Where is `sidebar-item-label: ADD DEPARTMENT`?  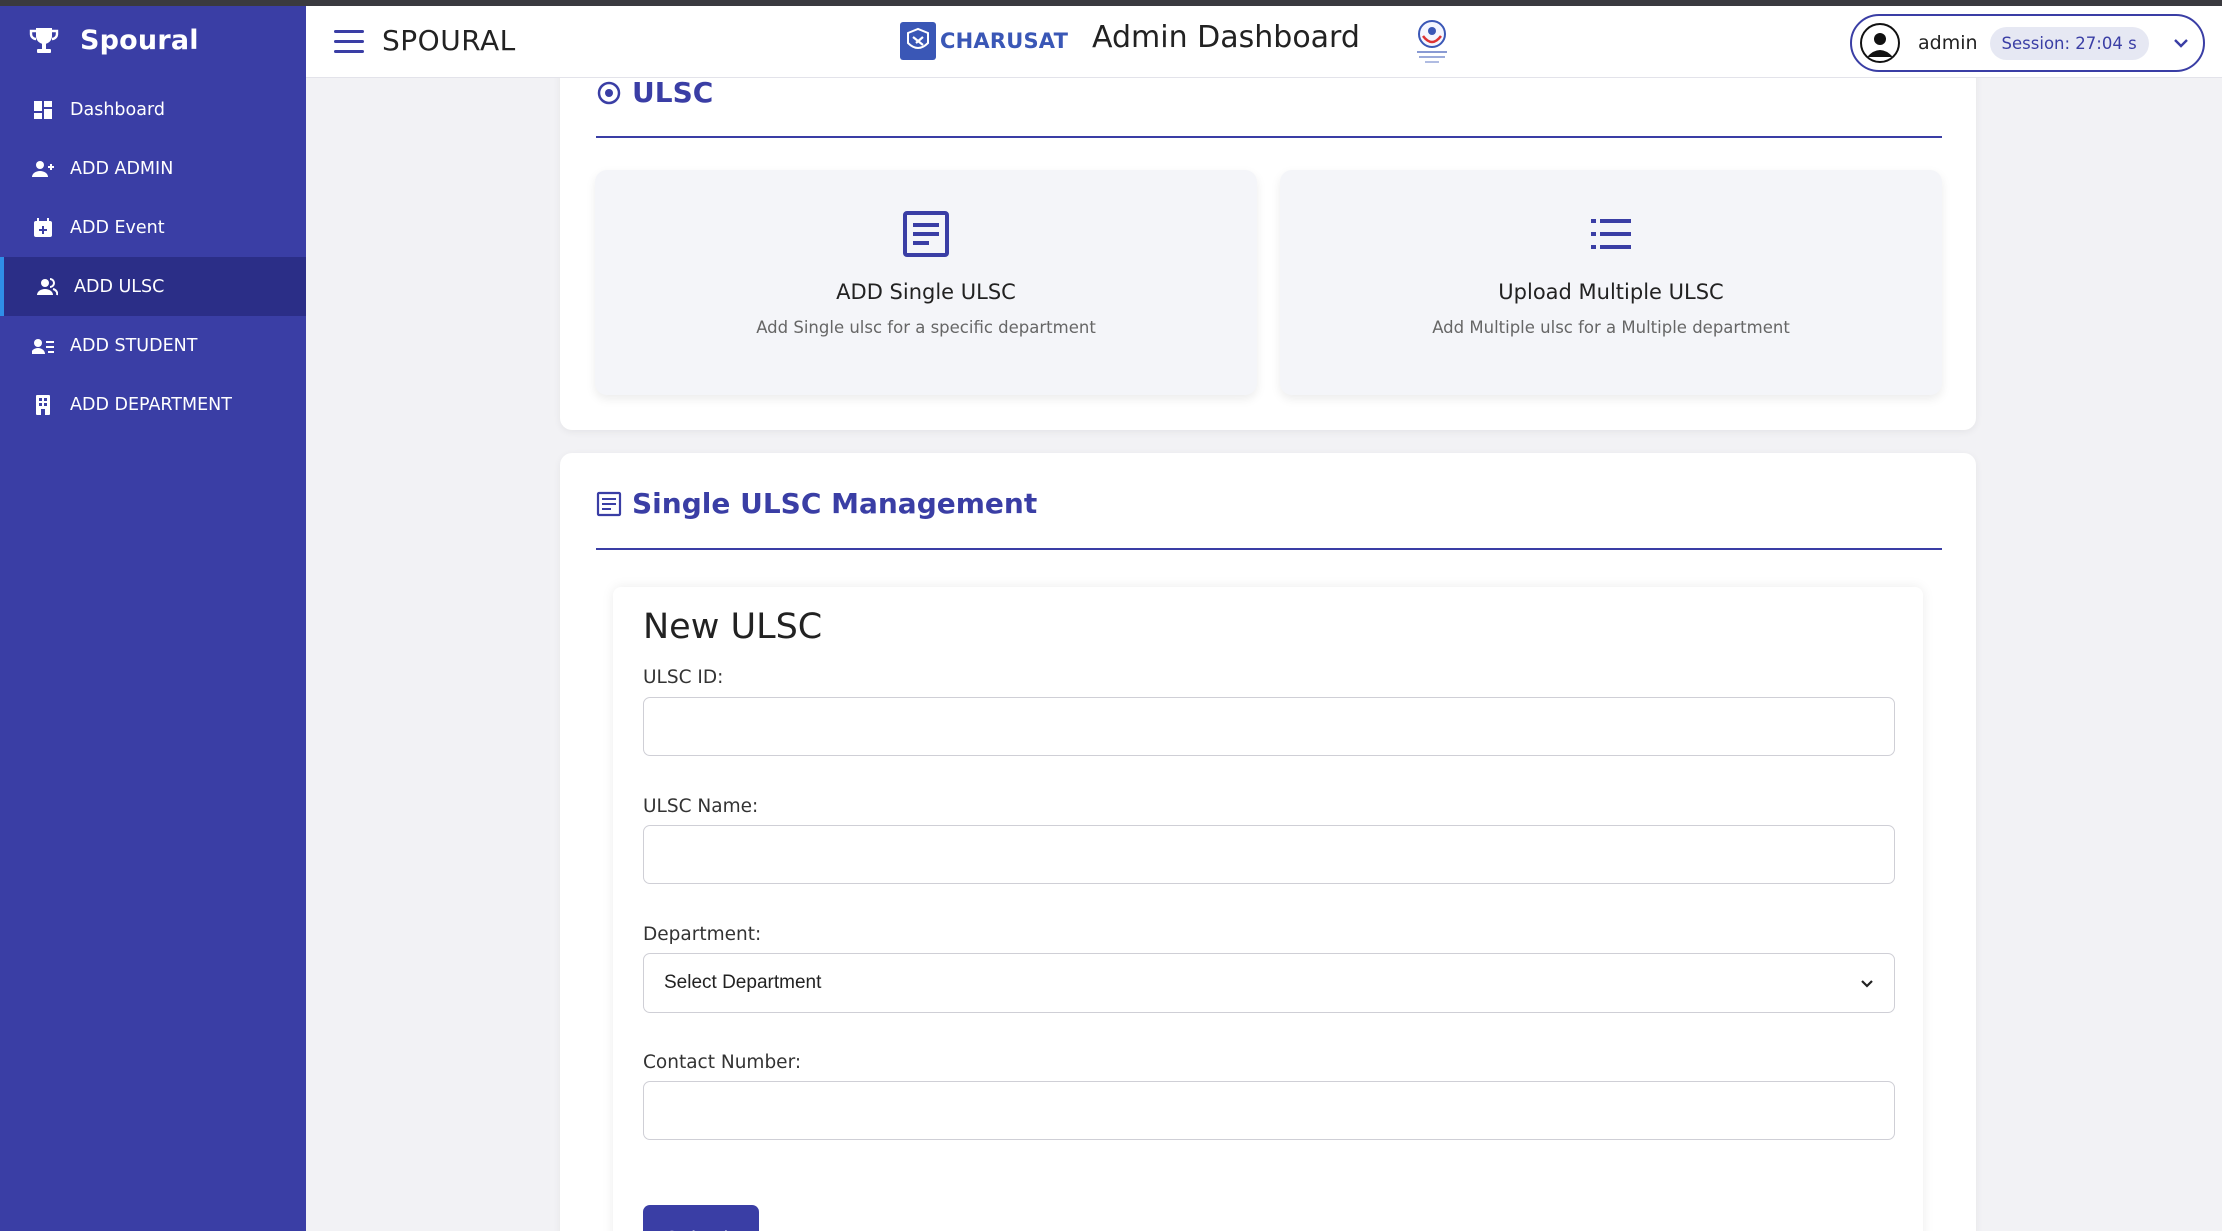
sidebar-item-label: ADD DEPARTMENT is located at coordinates (151, 404).